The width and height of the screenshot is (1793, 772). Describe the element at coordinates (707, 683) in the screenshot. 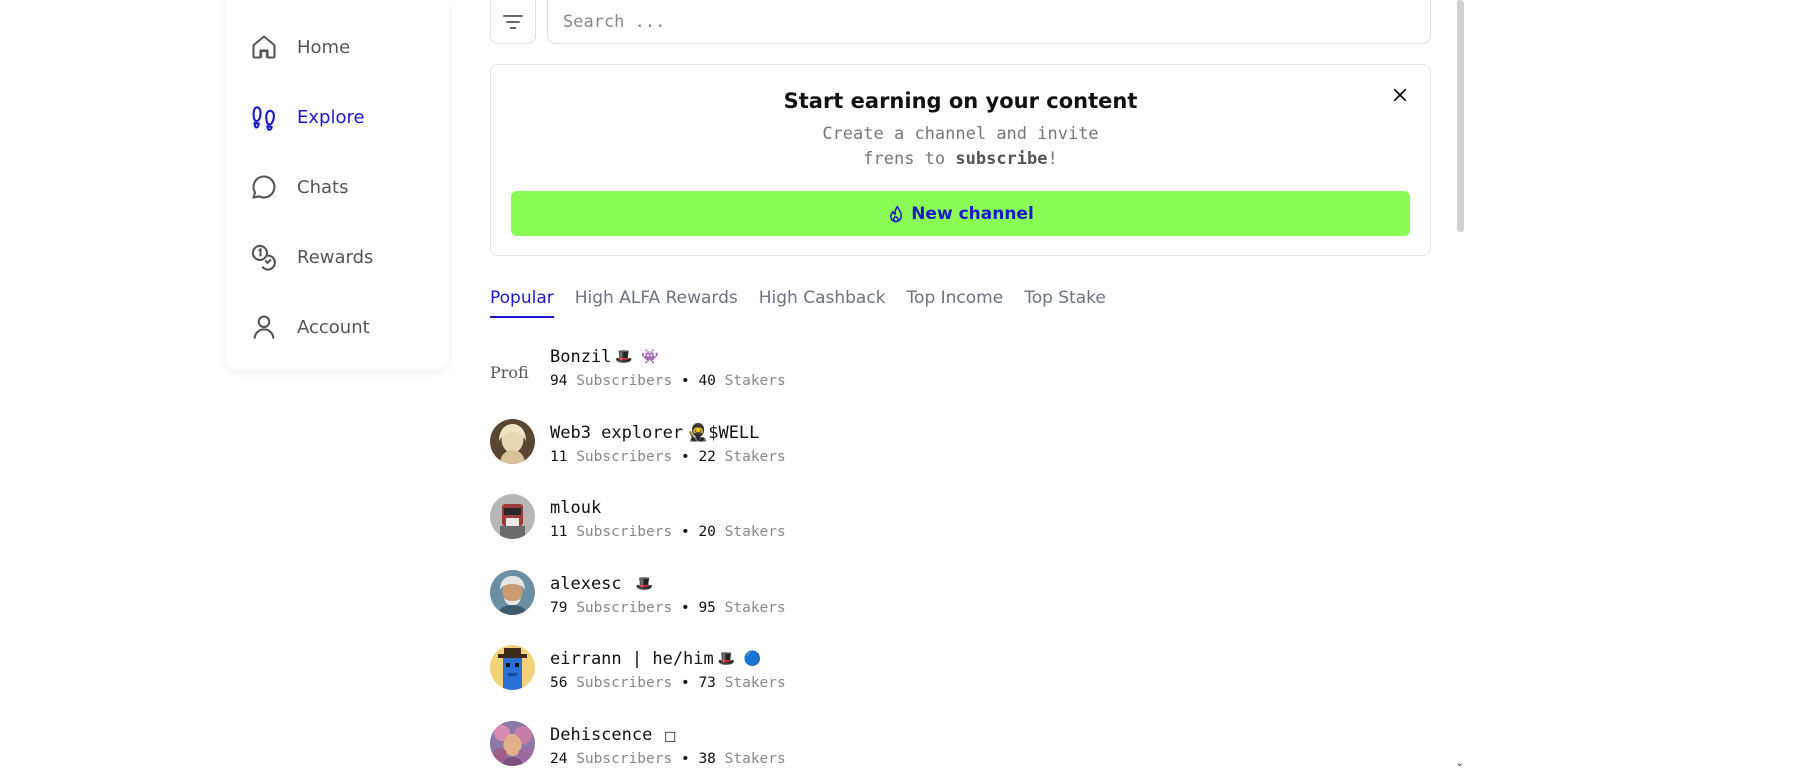

I see `staker-count: 73` at that location.